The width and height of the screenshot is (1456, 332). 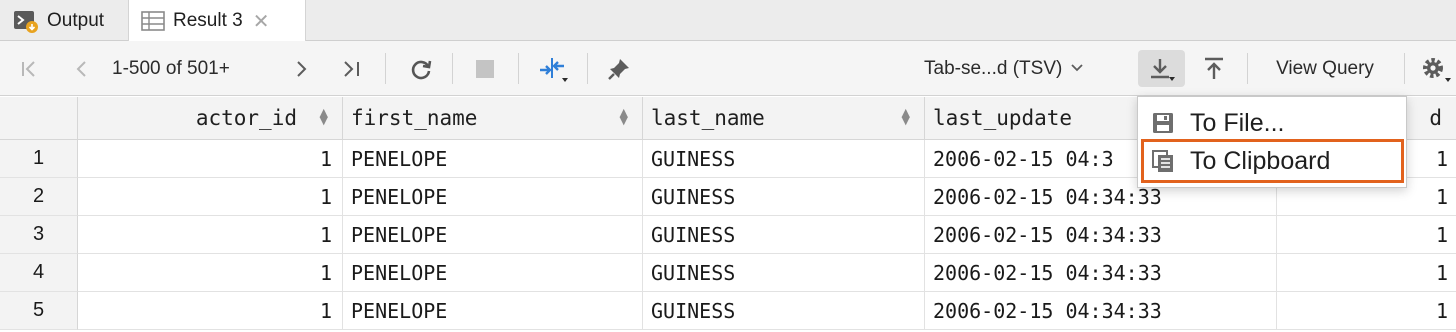 I want to click on view-query-label: View Query, so click(x=1325, y=68).